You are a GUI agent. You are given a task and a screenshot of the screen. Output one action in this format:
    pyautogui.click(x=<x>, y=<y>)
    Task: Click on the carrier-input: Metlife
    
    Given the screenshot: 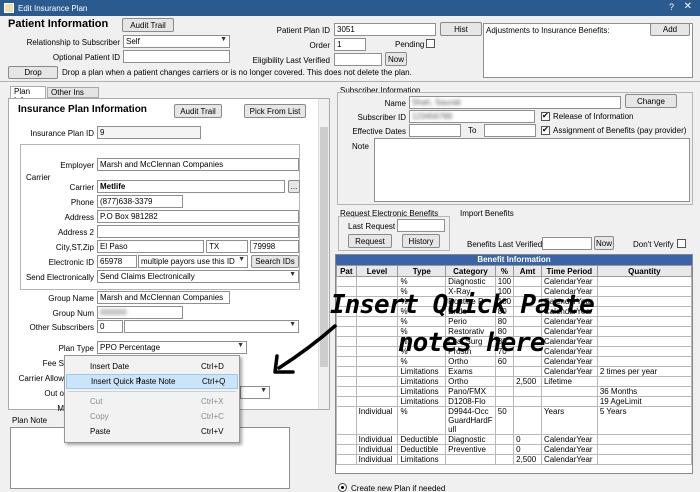 What is the action you would take?
    pyautogui.click(x=191, y=186)
    